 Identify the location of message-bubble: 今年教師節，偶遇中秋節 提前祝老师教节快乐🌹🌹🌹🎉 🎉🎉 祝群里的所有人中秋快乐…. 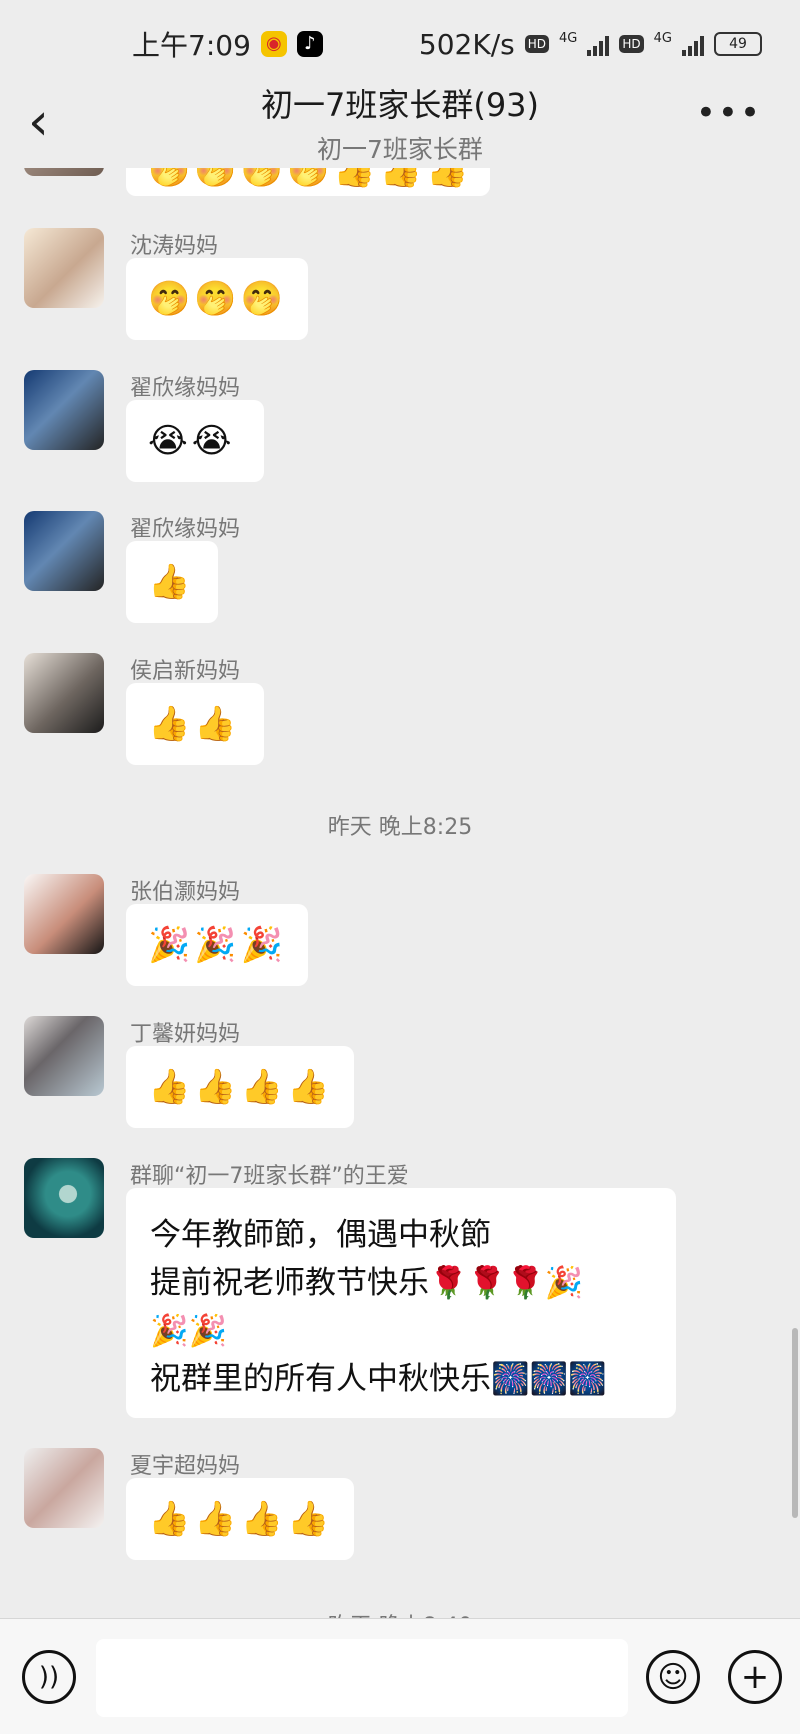
(401, 1303).